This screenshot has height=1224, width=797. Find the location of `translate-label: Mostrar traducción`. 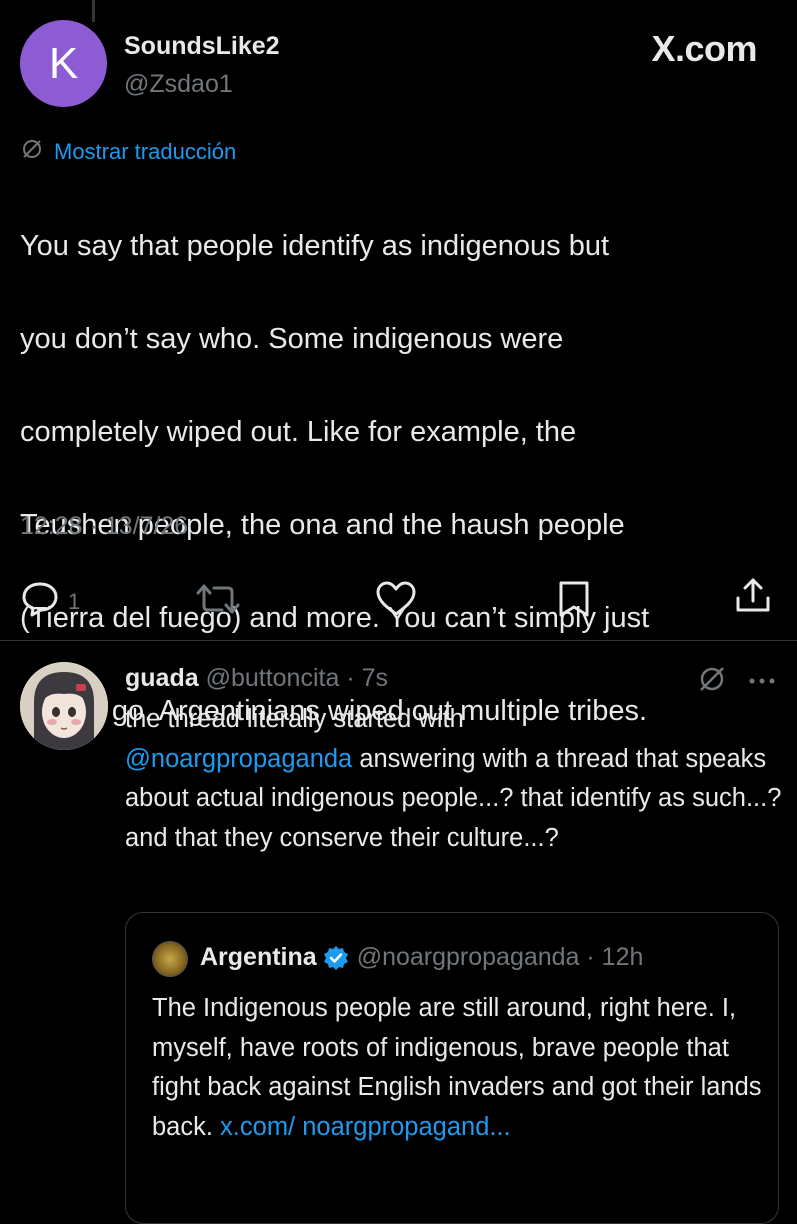

translate-label: Mostrar traducción is located at coordinates (145, 151).